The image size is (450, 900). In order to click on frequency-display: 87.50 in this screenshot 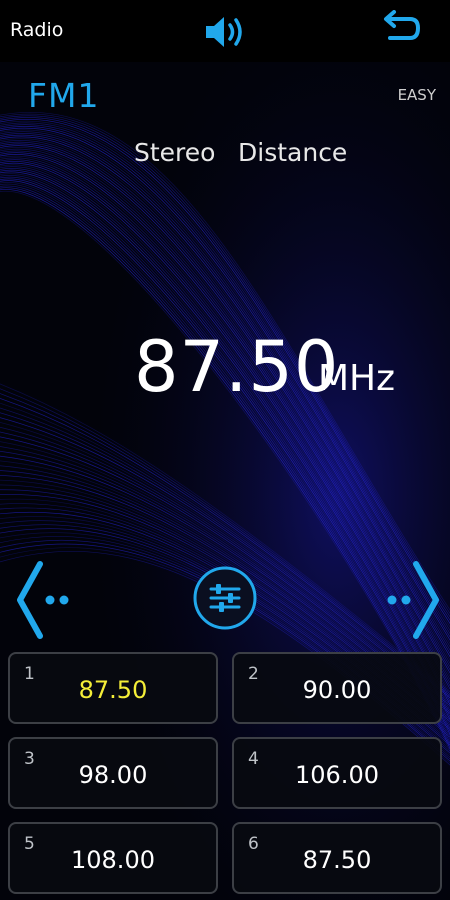, I will do `click(237, 367)`.